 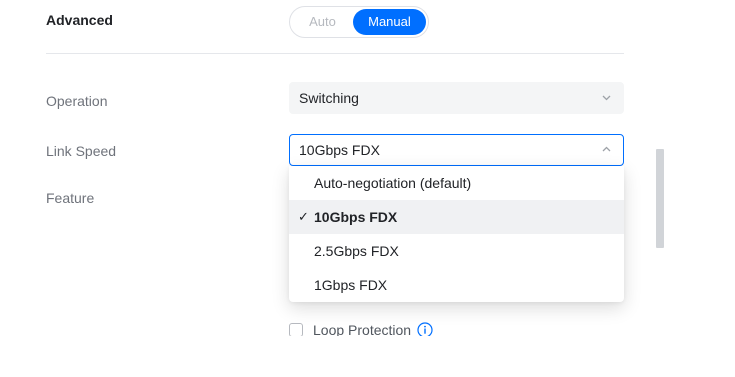 What do you see at coordinates (322, 22) in the screenshot?
I see `mode-auto-option: Auto` at bounding box center [322, 22].